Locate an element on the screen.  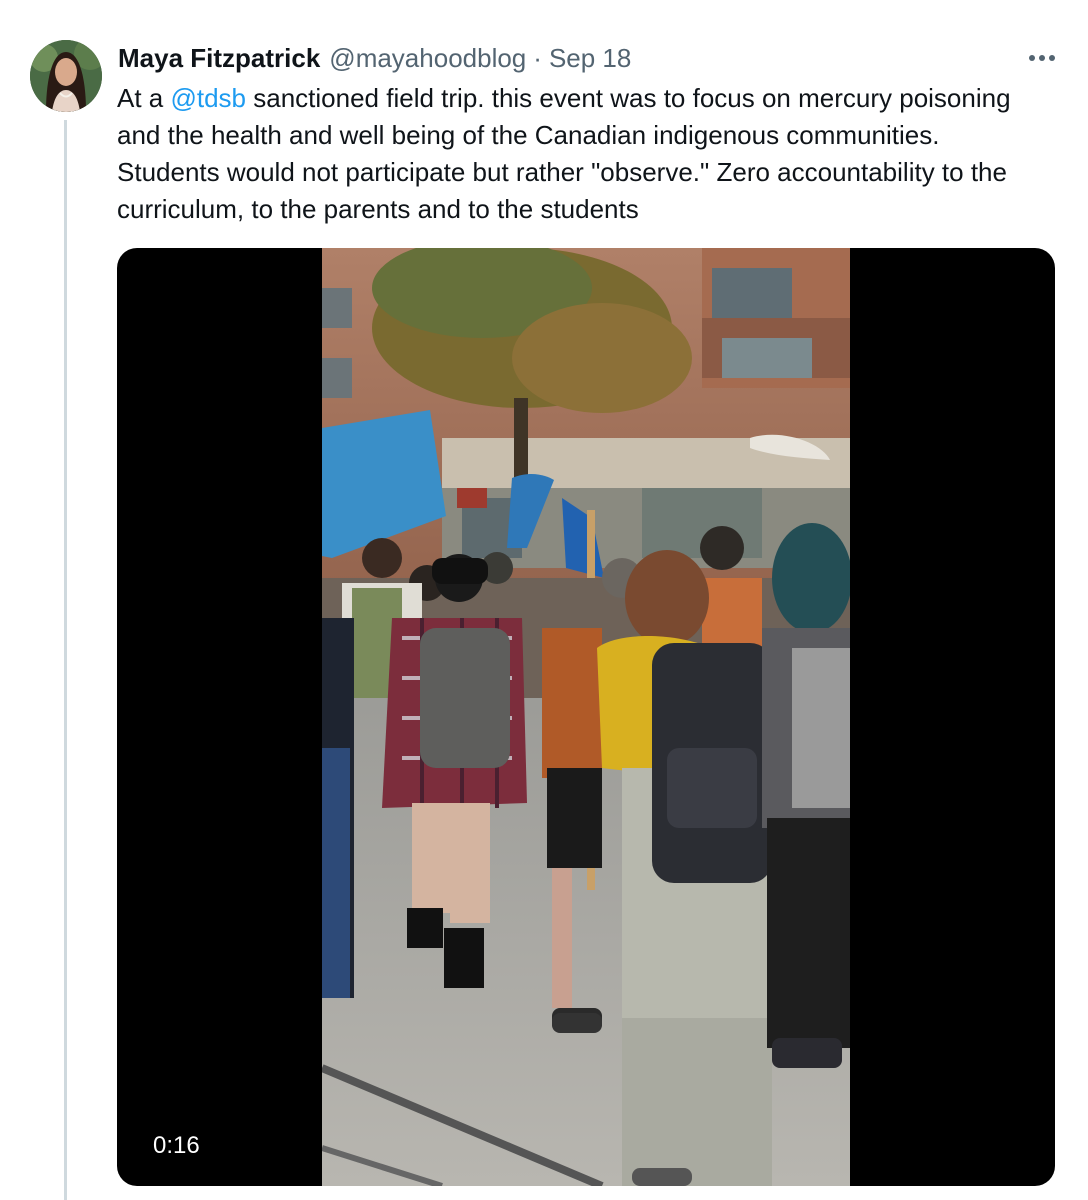
tweet-text-start: At a is located at coordinates (144, 98).